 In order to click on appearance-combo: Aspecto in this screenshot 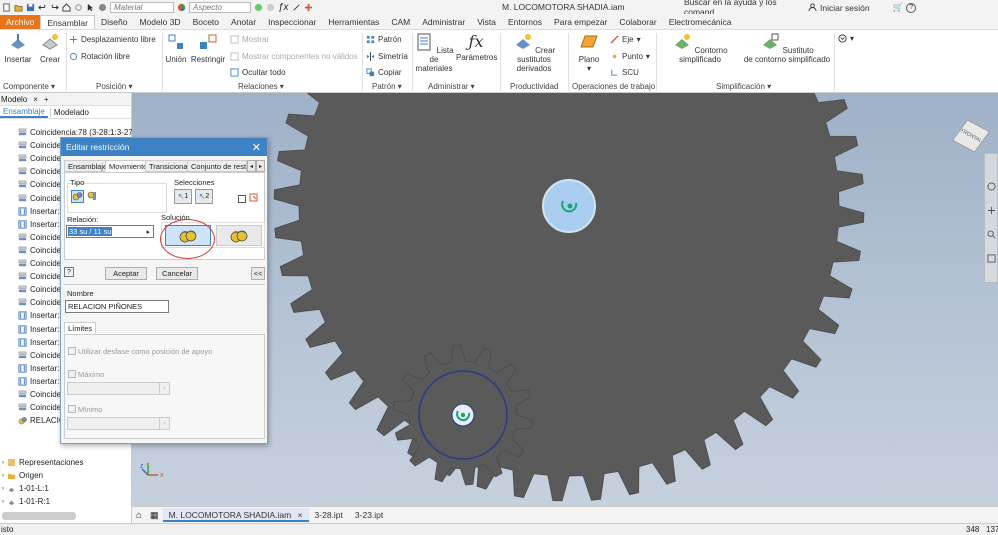, I will do `click(220, 7)`.